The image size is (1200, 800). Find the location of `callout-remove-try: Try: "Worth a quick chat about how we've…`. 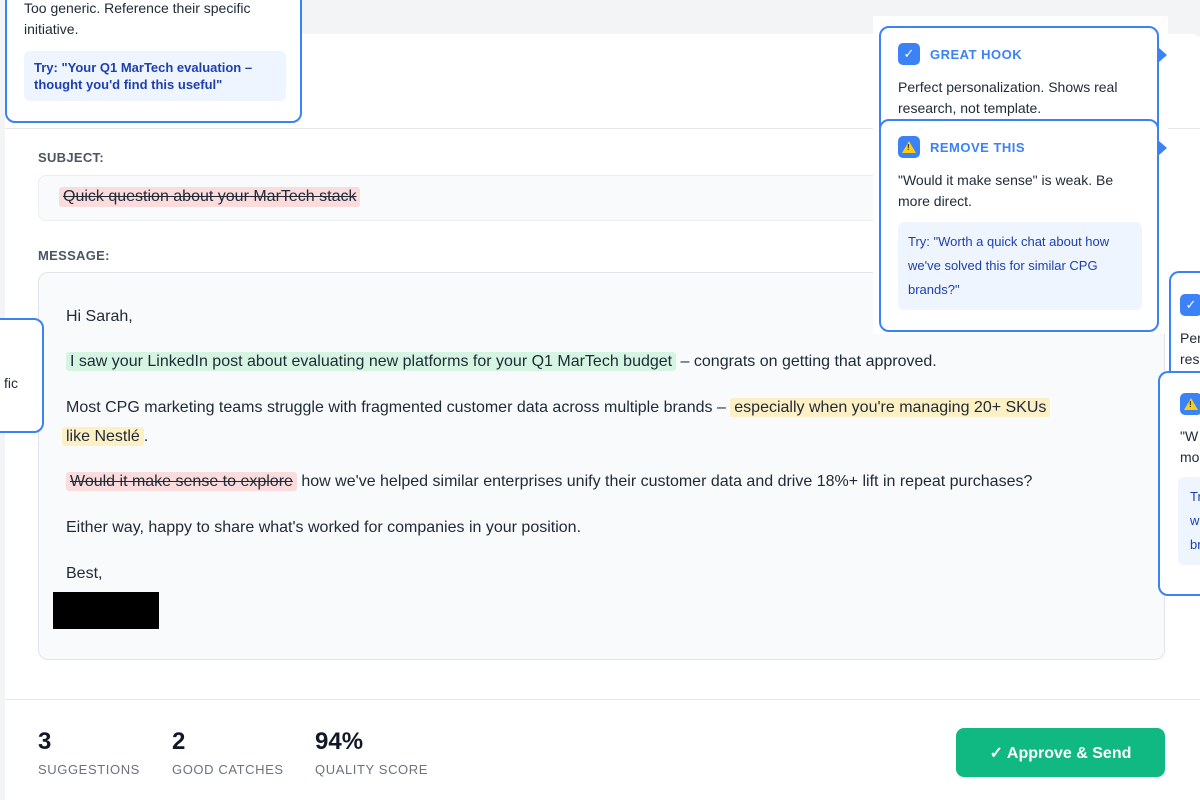

callout-remove-try: Try: "Worth a quick chat about how we've… is located at coordinates (1020, 266).